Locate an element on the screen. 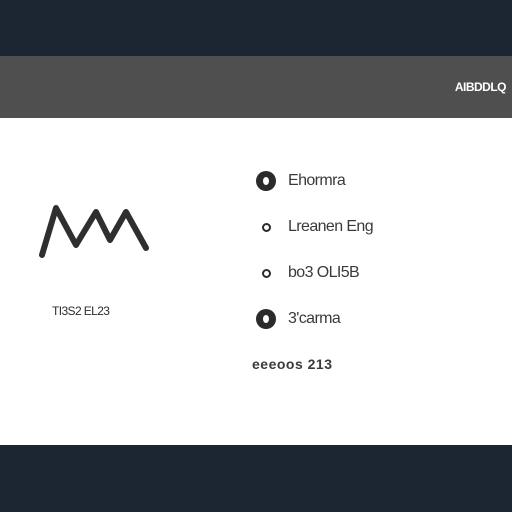 Image resolution: width=512 pixels, height=512 pixels. wave-logo-icon is located at coordinates (94, 231).